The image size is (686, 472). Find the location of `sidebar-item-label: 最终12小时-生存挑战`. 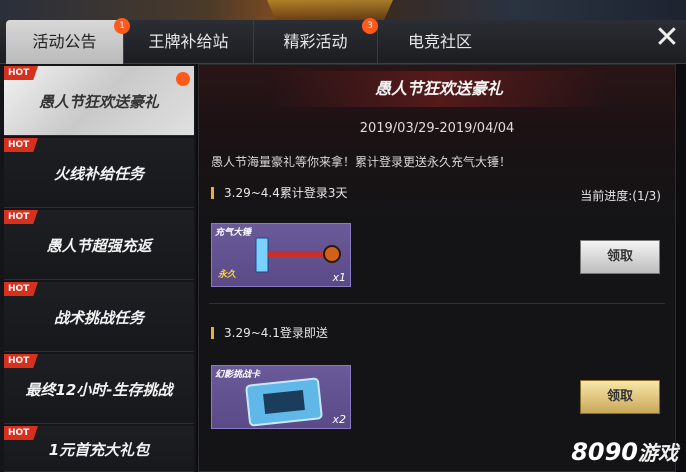

sidebar-item-label: 最终12小时-生存挑战 is located at coordinates (99, 390).